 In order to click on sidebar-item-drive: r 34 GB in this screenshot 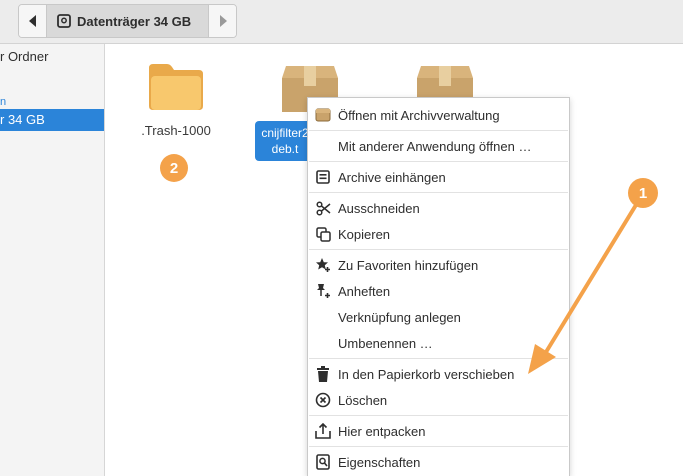, I will do `click(52, 120)`.